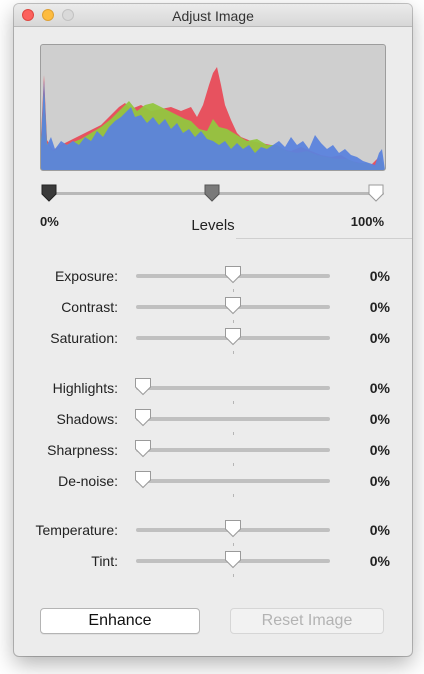 This screenshot has height=674, width=424. Describe the element at coordinates (213, 225) in the screenshot. I see `levels-title: Levels` at that location.